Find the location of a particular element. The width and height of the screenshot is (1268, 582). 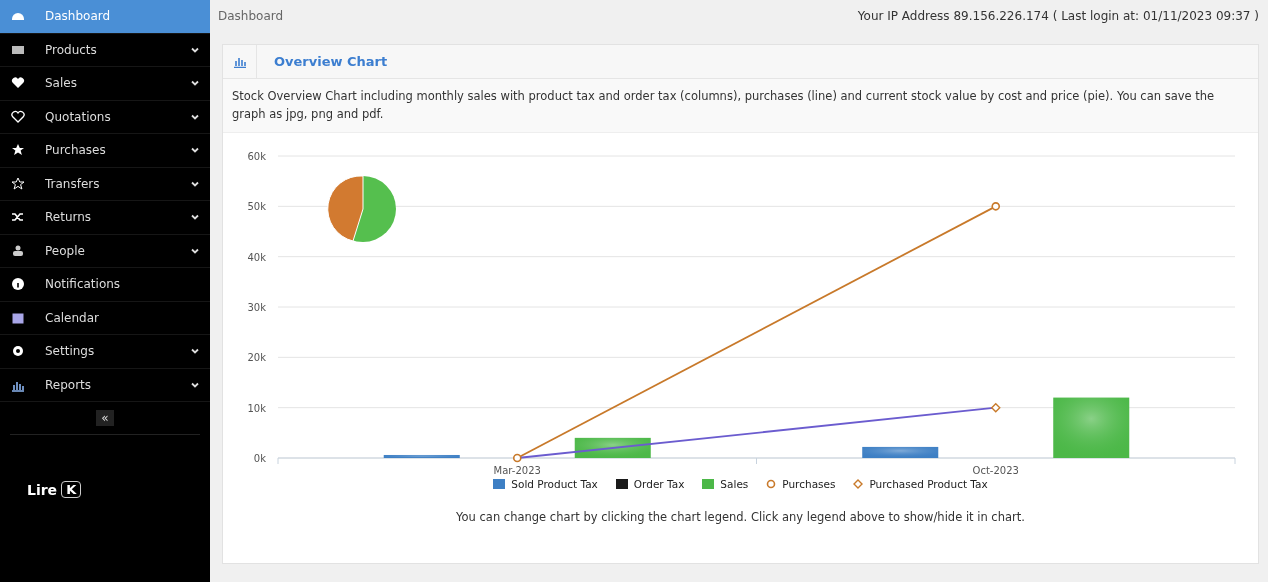

y-tick-label: 40k is located at coordinates (256, 257).